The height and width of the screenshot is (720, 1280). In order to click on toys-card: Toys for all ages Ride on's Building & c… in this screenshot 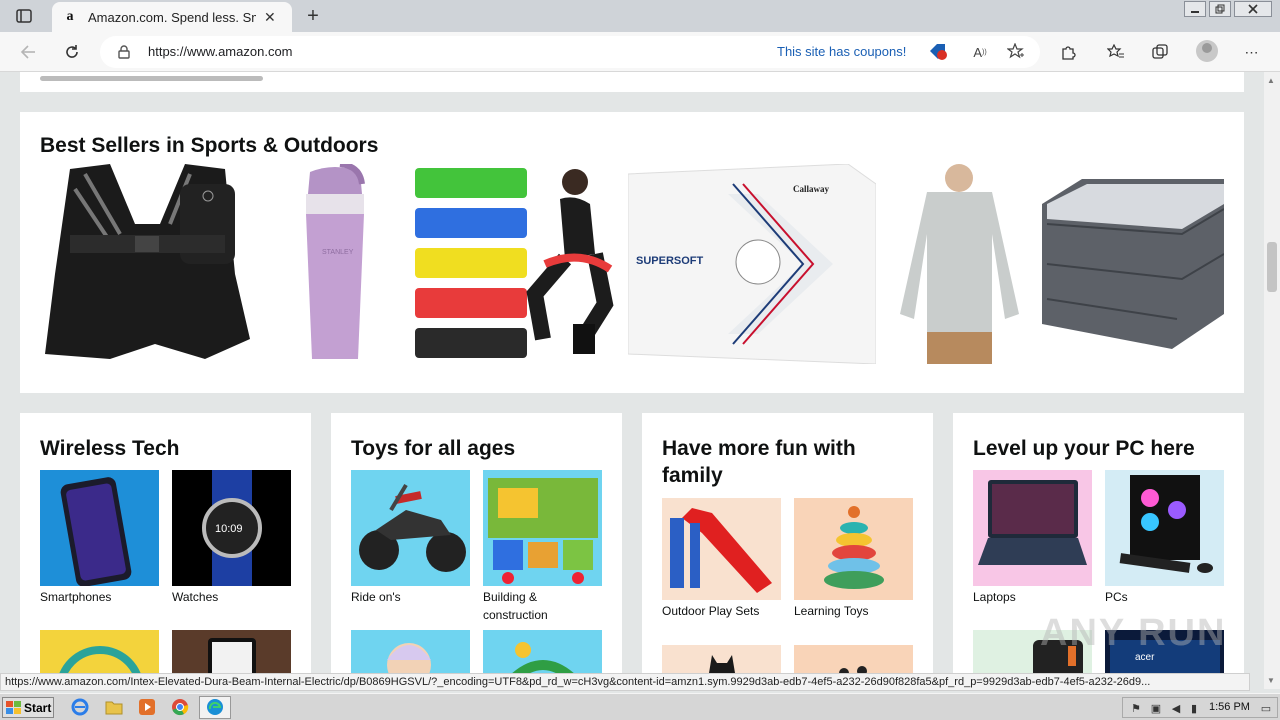, I will do `click(476, 543)`.